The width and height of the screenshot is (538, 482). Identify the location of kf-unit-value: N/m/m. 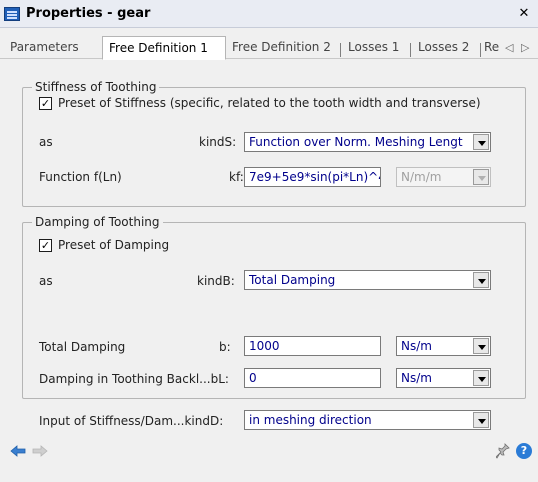
(421, 177).